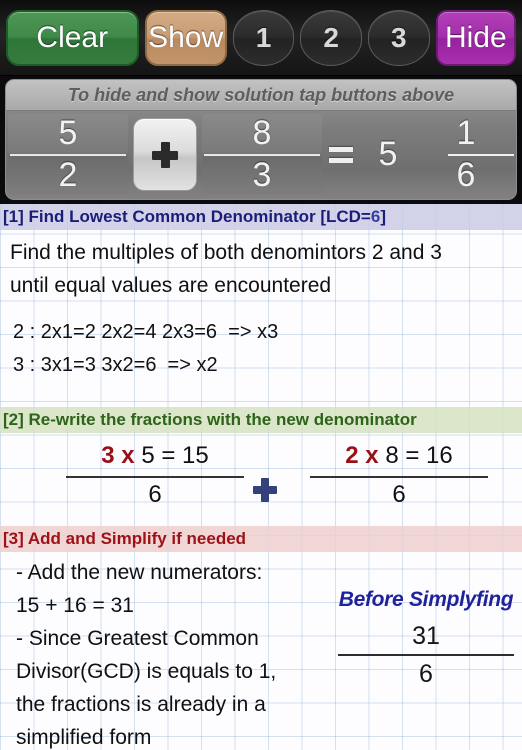 Image resolution: width=522 pixels, height=750 pixels. I want to click on top-toolbar: Clear Show 1 2 3 Hide, so click(261, 38).